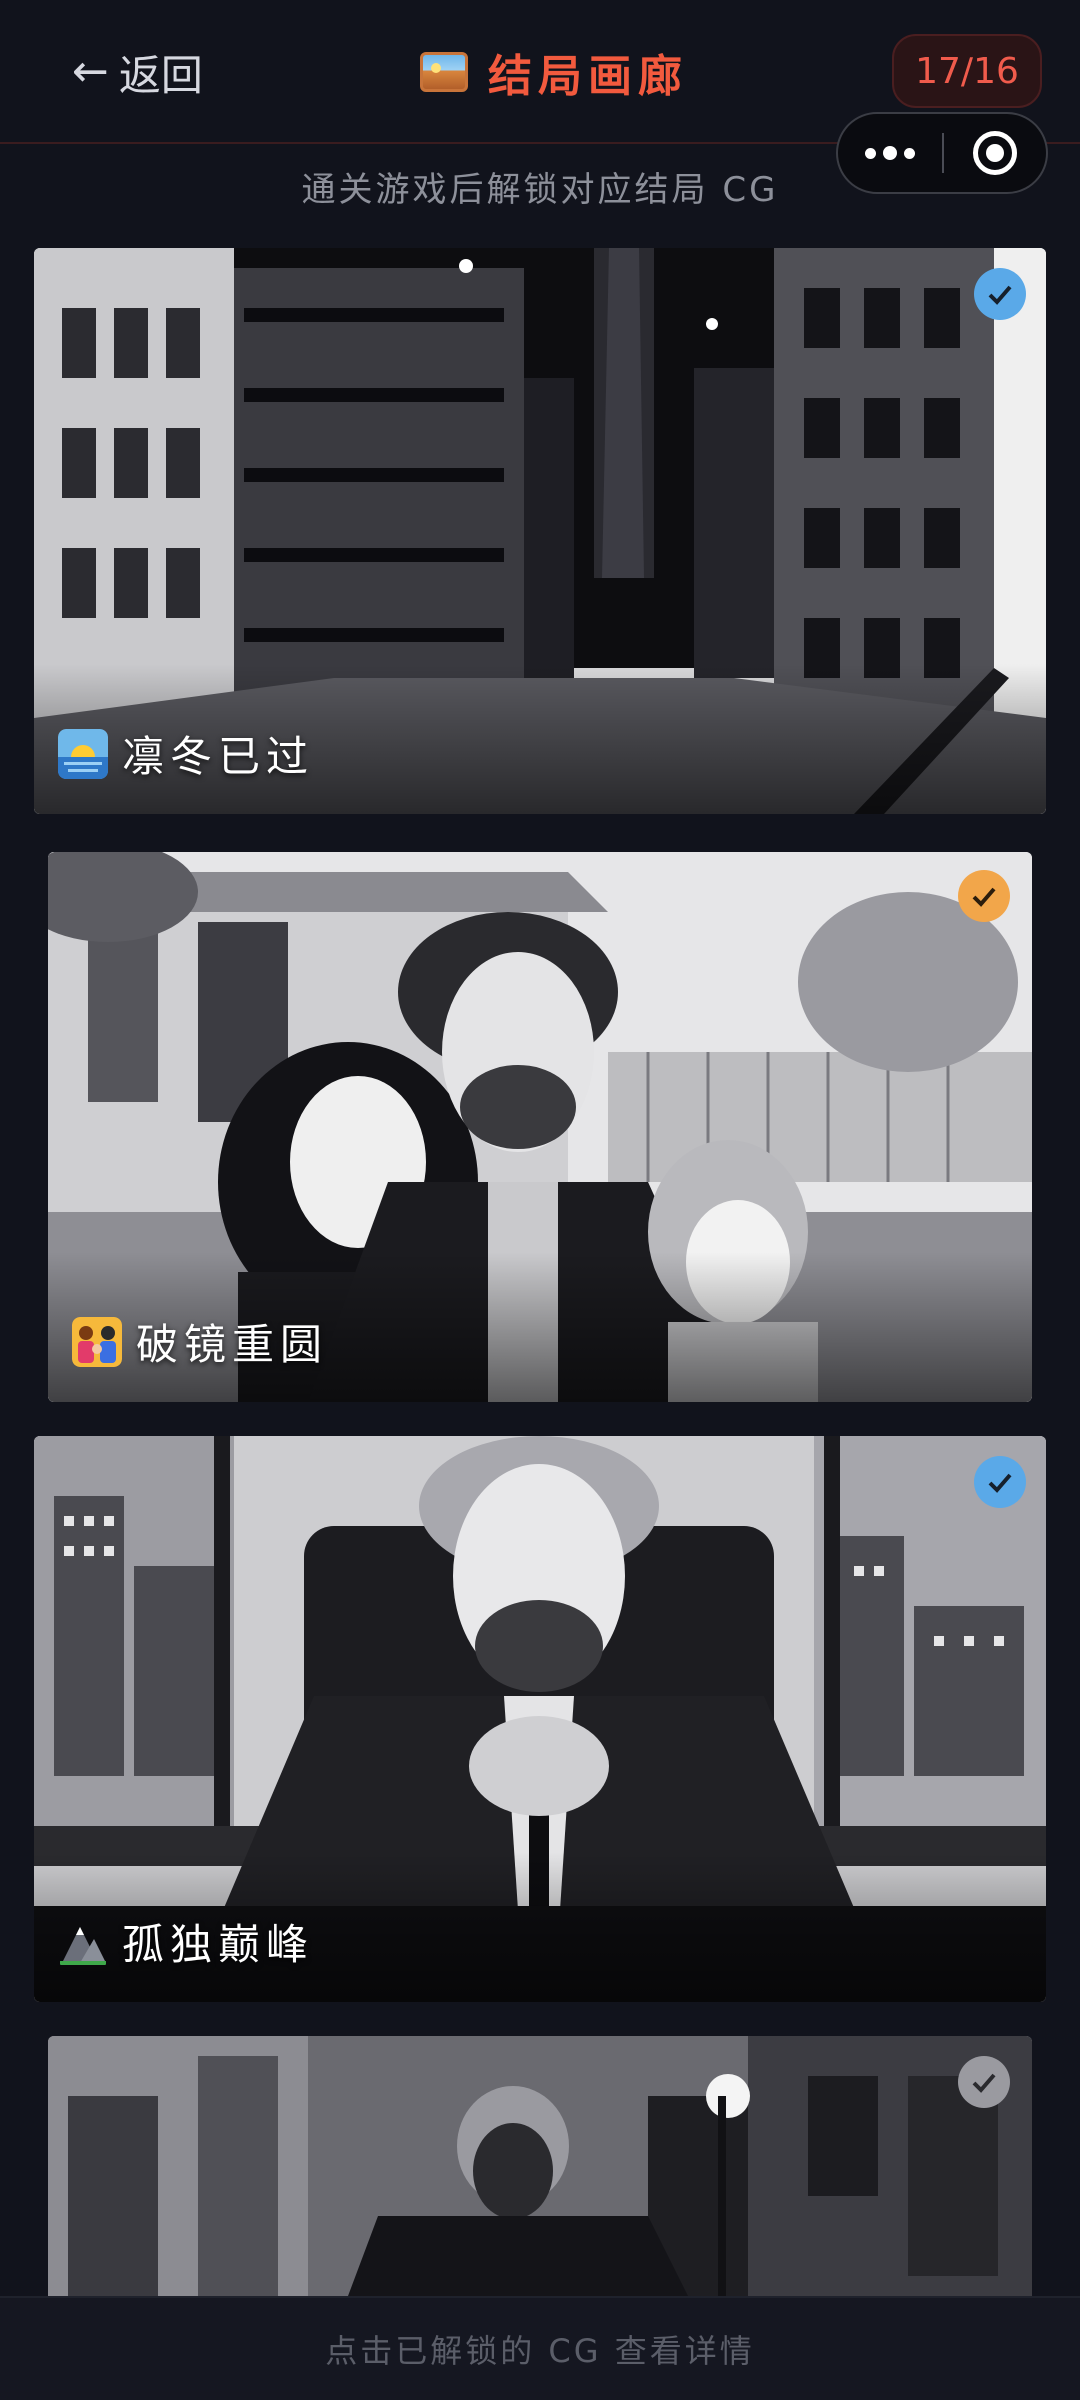 Image resolution: width=1080 pixels, height=2400 pixels. Describe the element at coordinates (218, 756) in the screenshot. I see `ending-name: 凛冬已过` at that location.